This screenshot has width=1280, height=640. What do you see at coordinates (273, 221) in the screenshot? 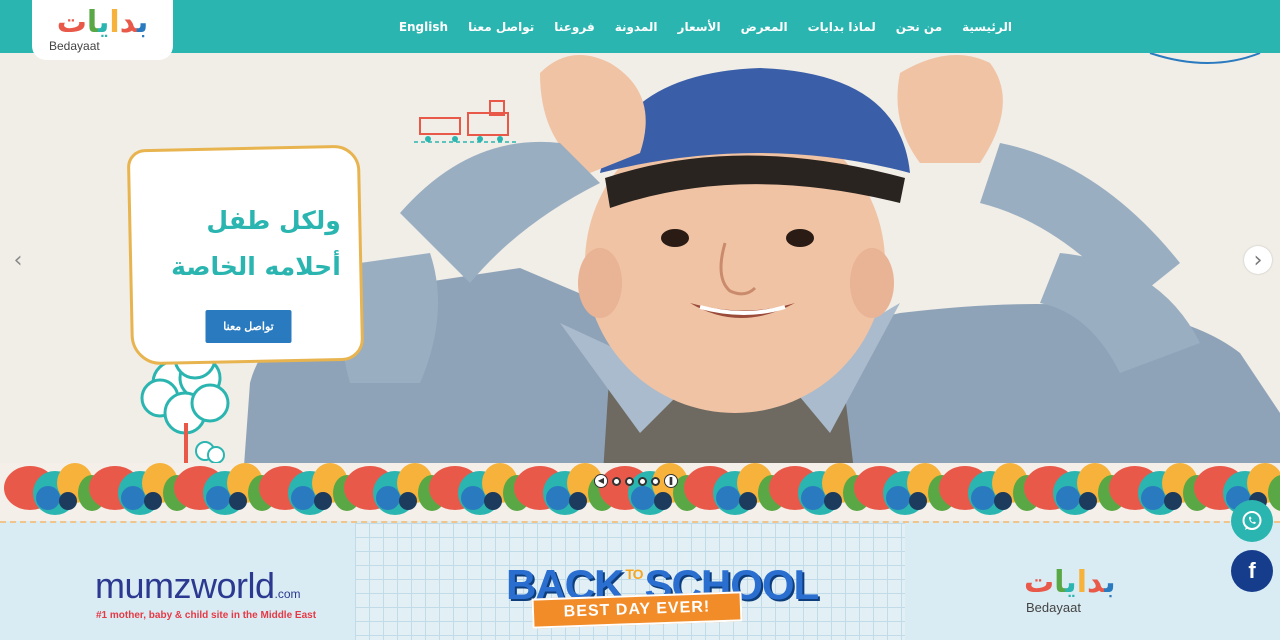
I see `slide-title-line1: ولكل طفل` at bounding box center [273, 221].